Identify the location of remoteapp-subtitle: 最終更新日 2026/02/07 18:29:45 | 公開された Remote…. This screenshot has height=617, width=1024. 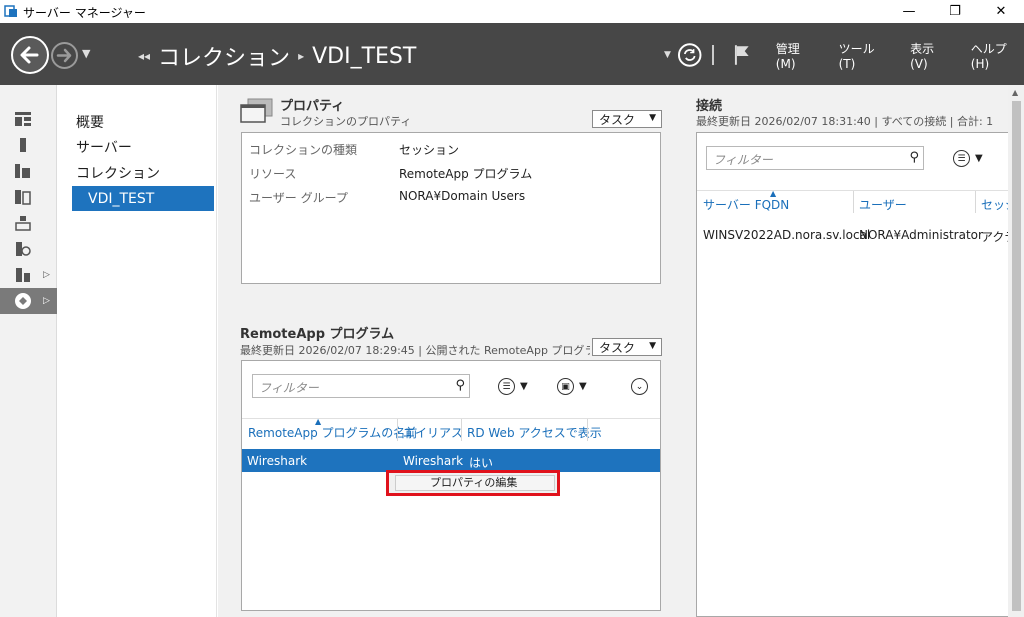
(415, 350).